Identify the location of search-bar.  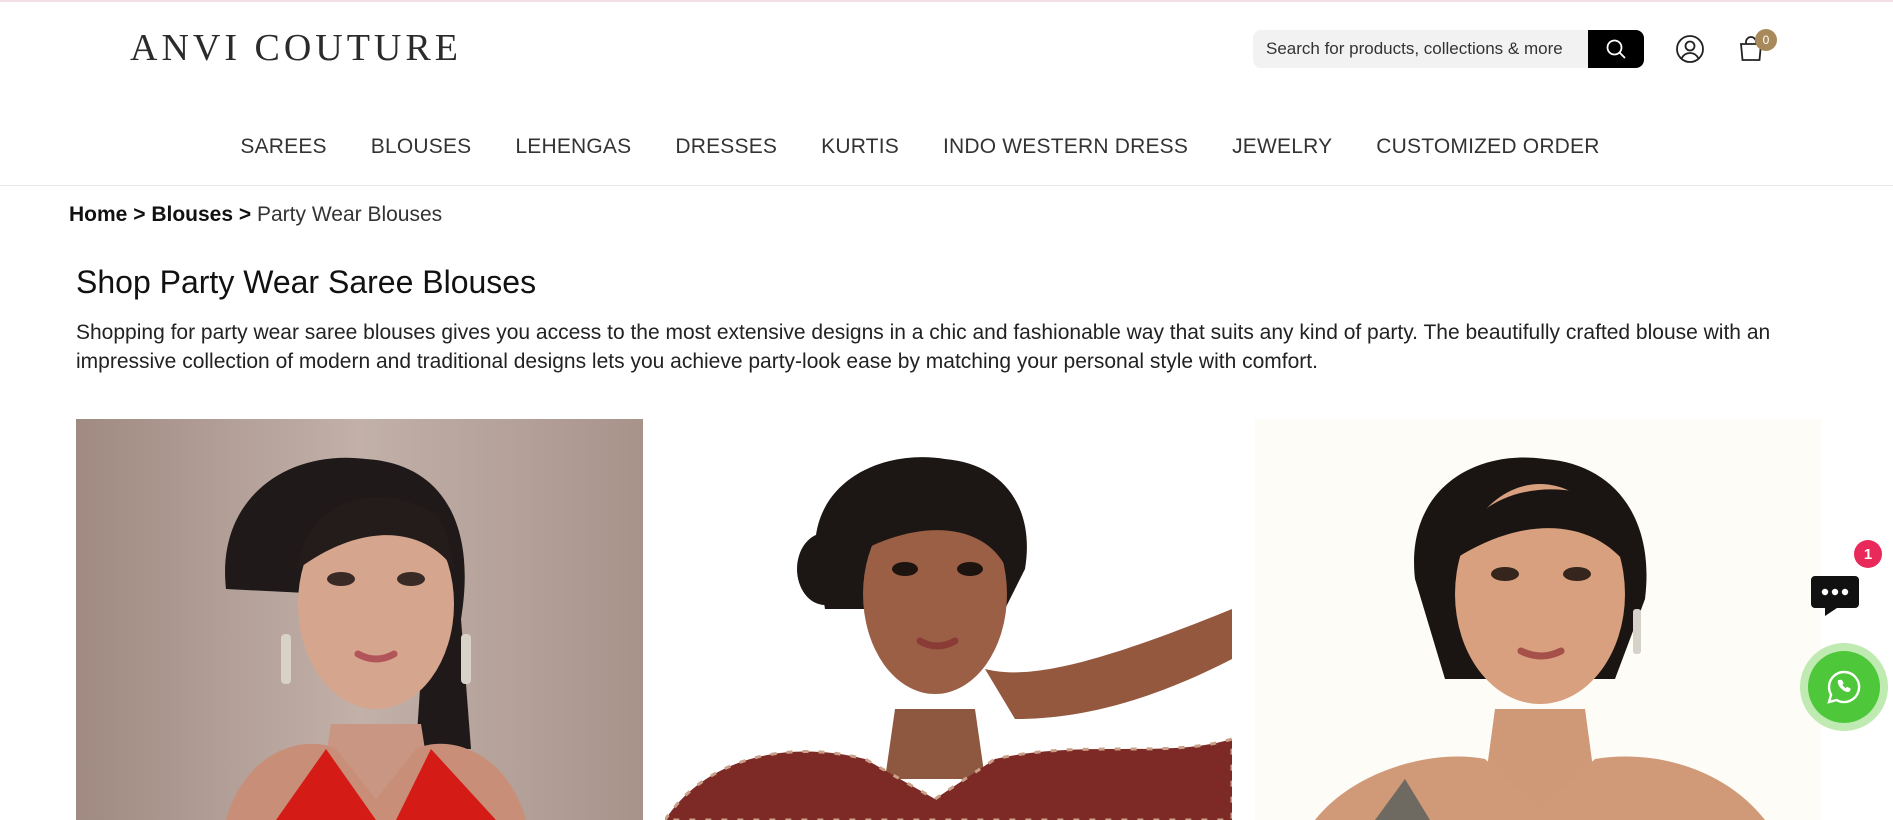
(1448, 49).